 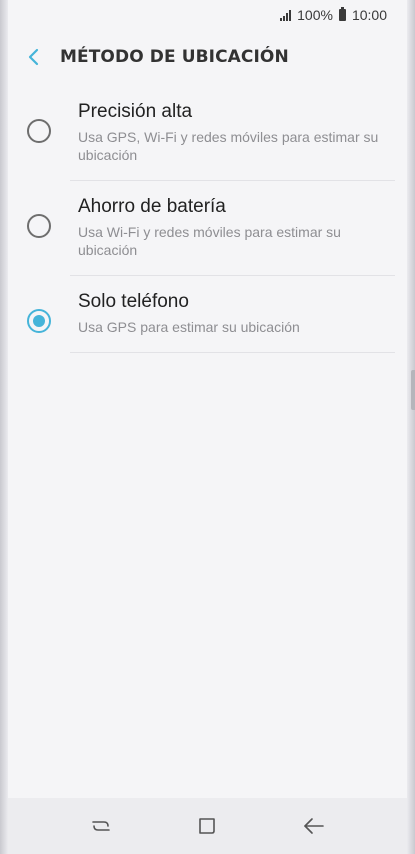 I want to click on app-bar: MÉTODO DE UBICACIÓN, so click(x=207, y=57).